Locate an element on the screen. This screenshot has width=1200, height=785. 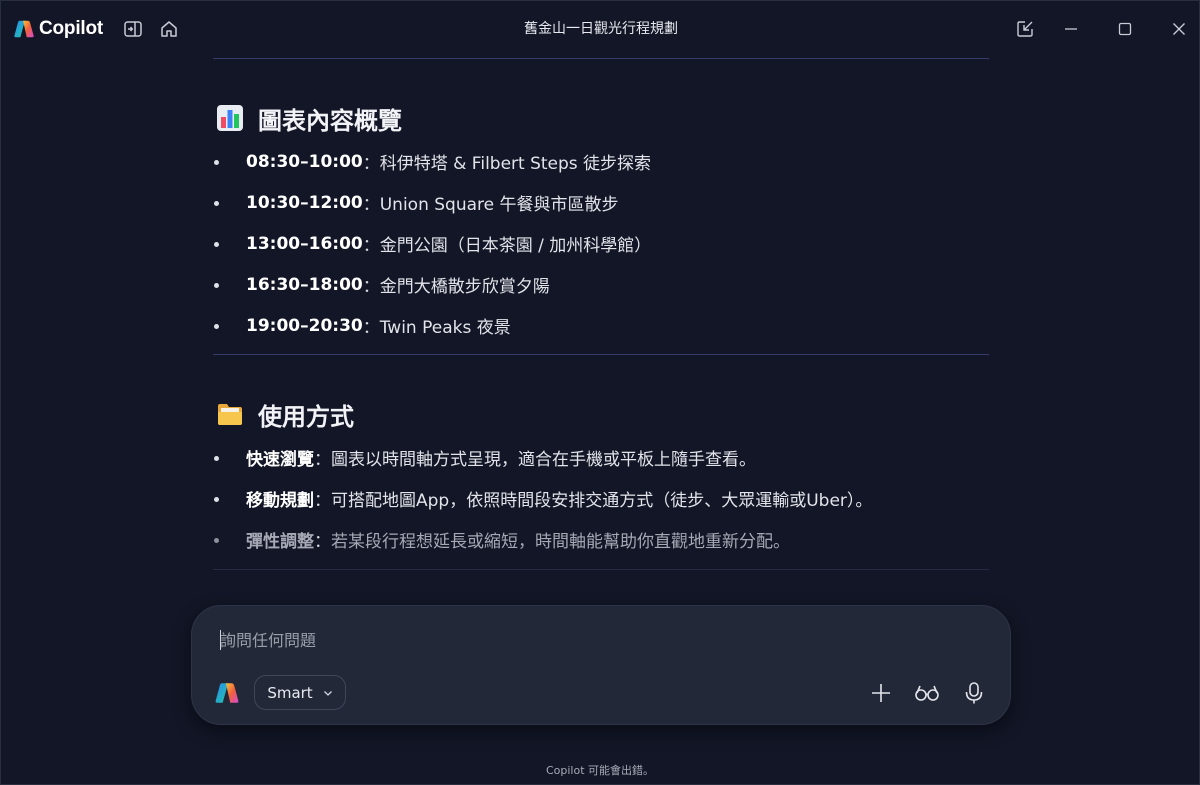
section-title: 使用方式 is located at coordinates (306, 416).